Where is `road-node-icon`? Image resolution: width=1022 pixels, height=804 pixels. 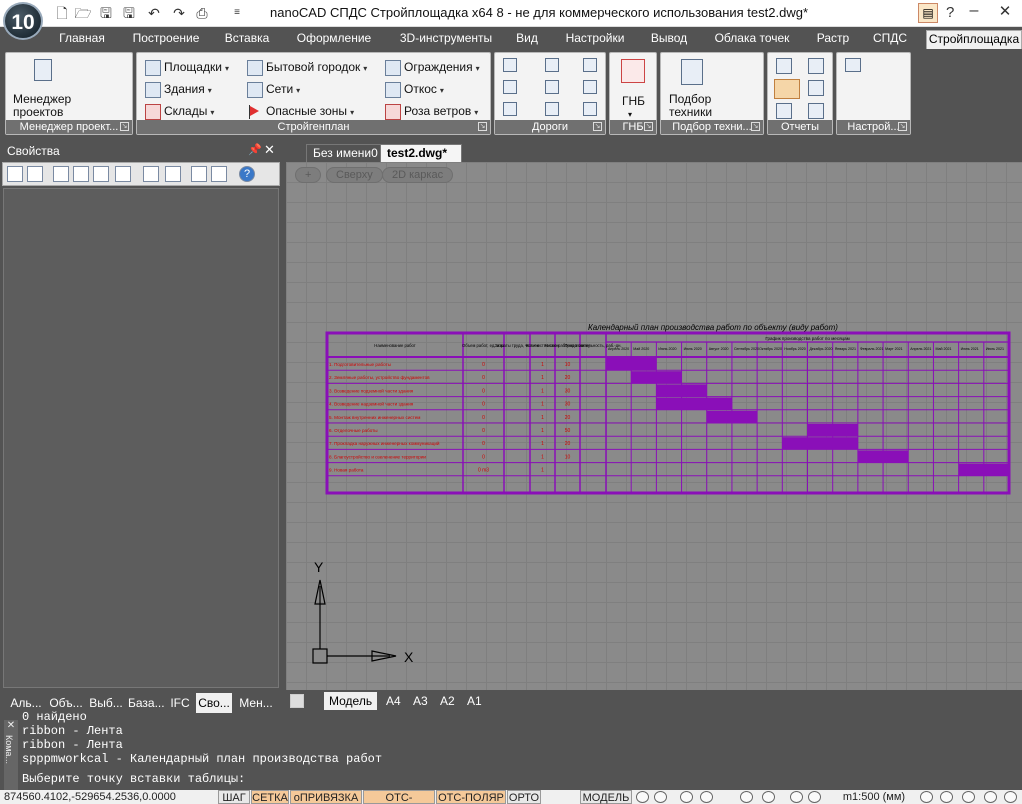 road-node-icon is located at coordinates (510, 109).